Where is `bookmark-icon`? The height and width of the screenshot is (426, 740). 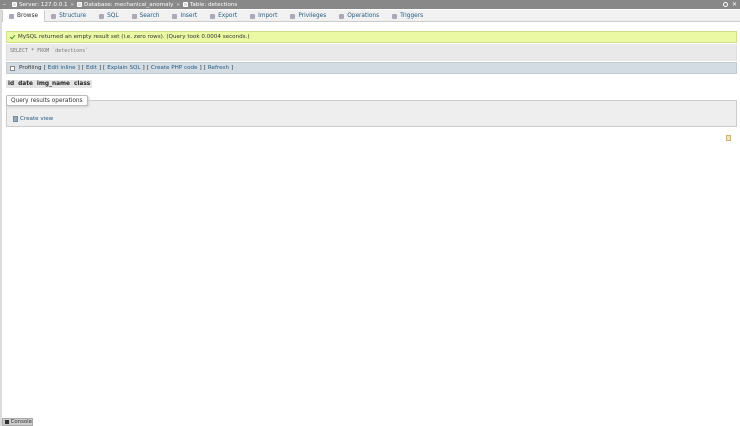
bookmark-icon is located at coordinates (728, 138).